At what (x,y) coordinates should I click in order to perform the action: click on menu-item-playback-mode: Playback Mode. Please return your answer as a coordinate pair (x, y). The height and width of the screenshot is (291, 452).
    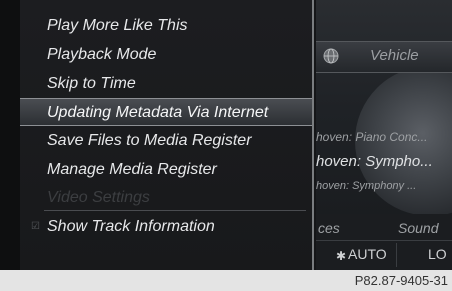
    Looking at the image, I should click on (166, 55).